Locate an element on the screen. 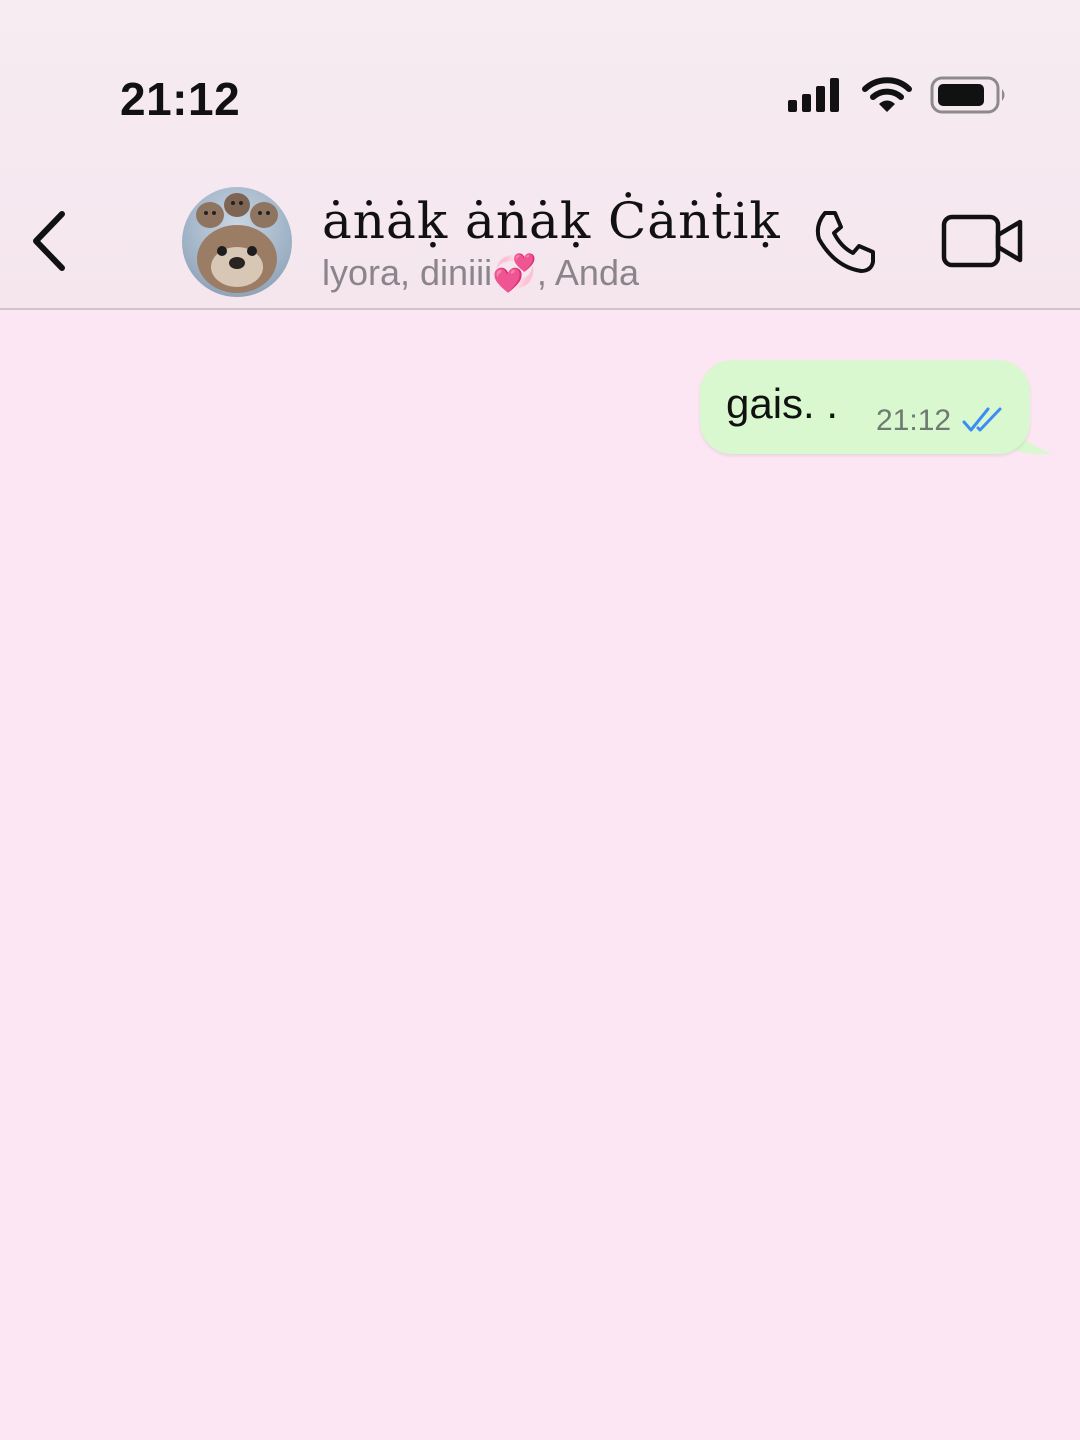 The width and height of the screenshot is (1080, 1440). group-avatar is located at coordinates (237, 242).